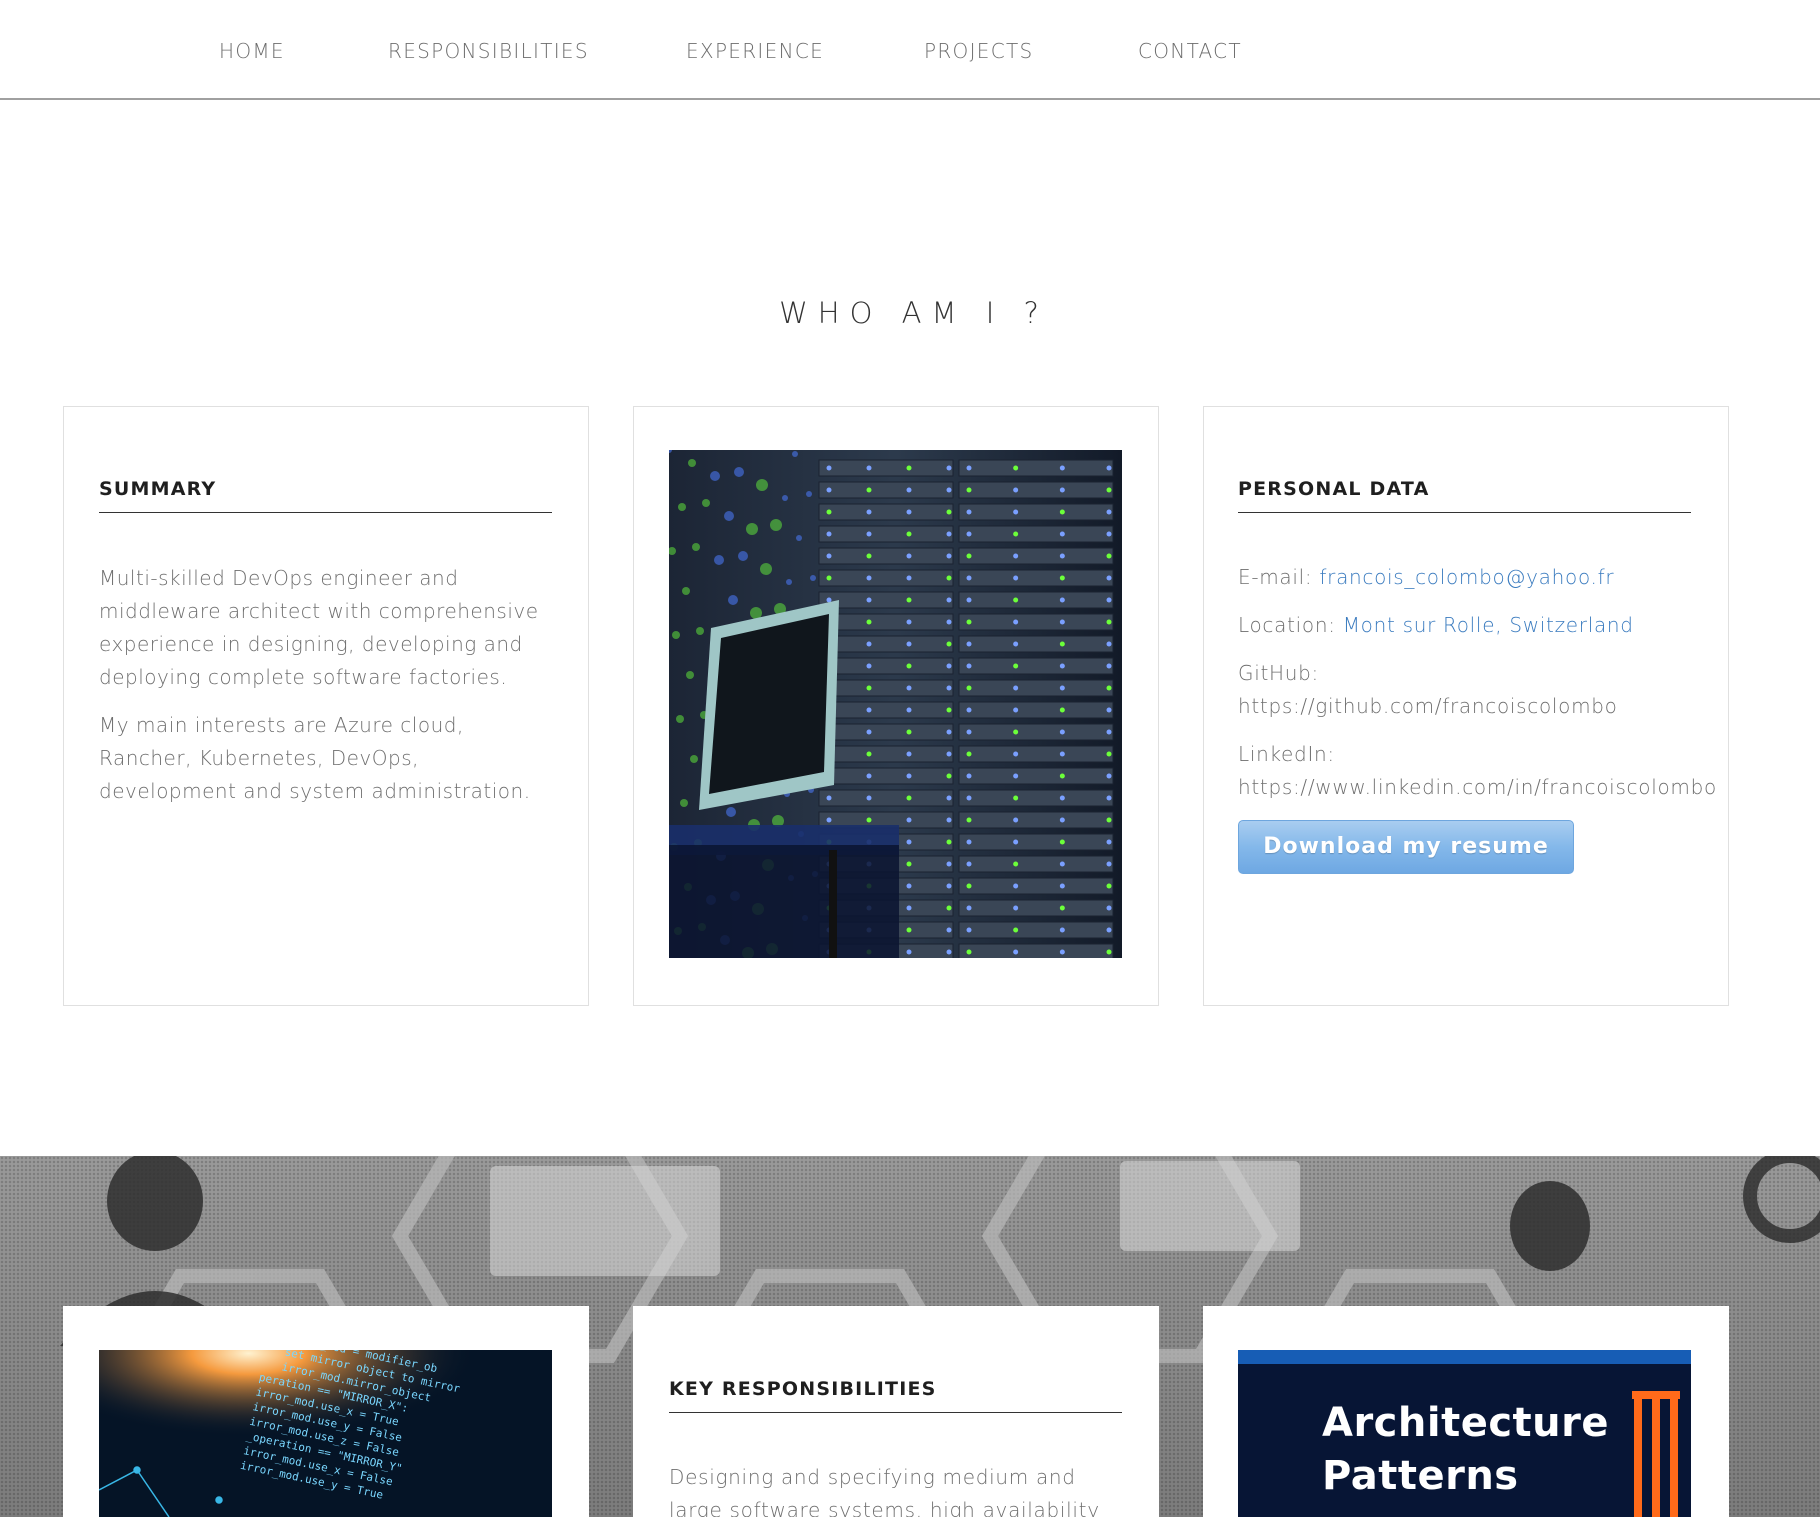 The width and height of the screenshot is (1820, 1517). What do you see at coordinates (158, 489) in the screenshot?
I see `summary-heading: SUMMARY` at bounding box center [158, 489].